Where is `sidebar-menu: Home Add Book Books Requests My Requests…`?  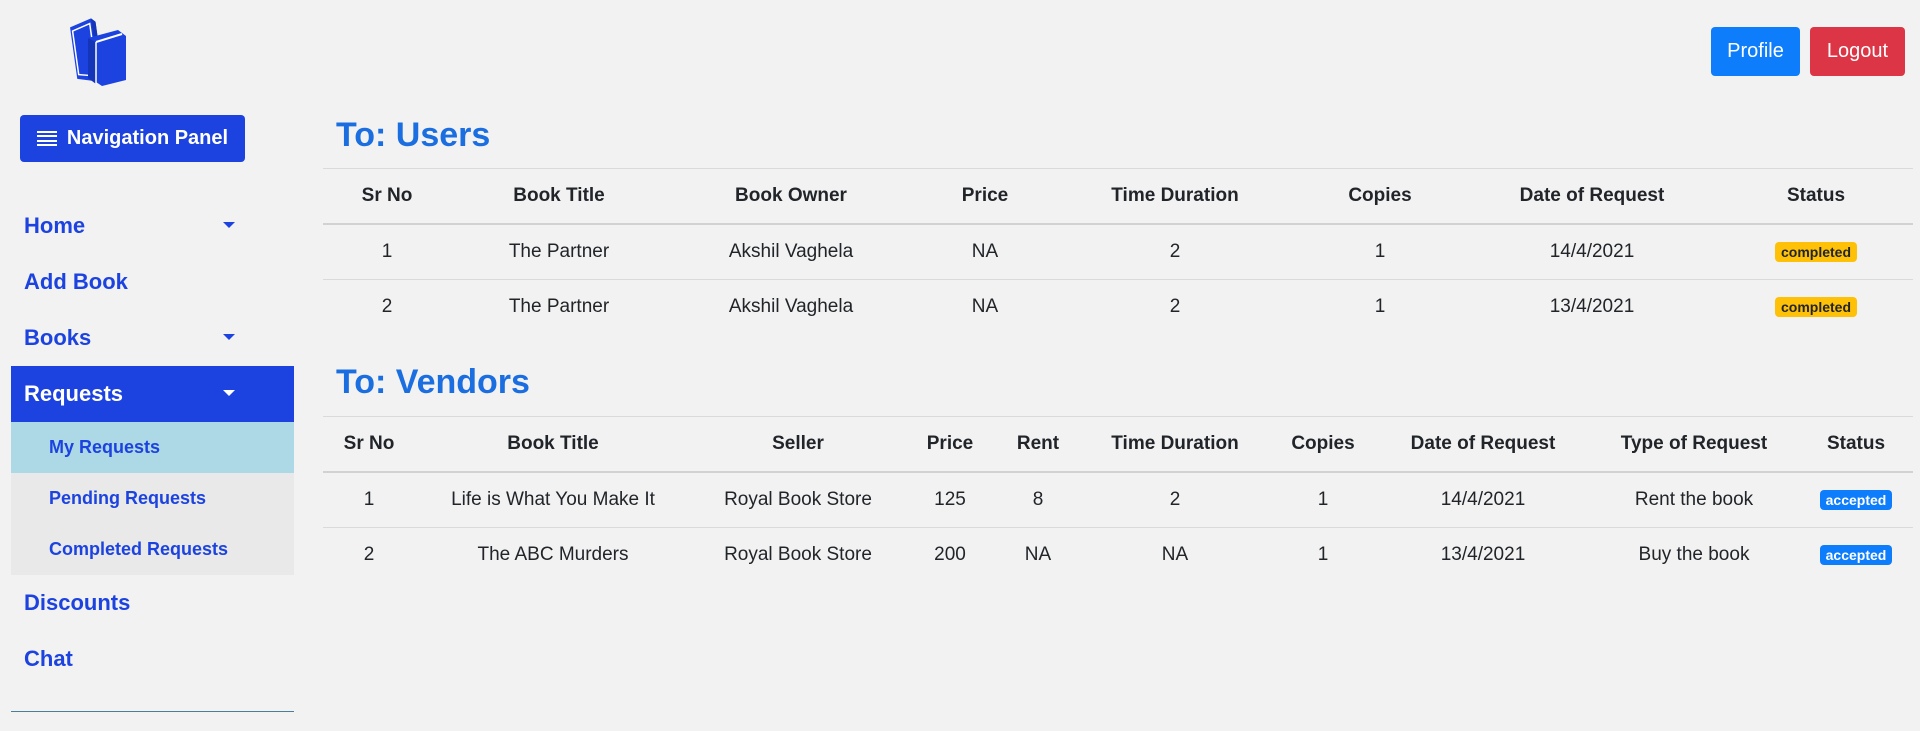 sidebar-menu: Home Add Book Books Requests My Requests… is located at coordinates (152, 442).